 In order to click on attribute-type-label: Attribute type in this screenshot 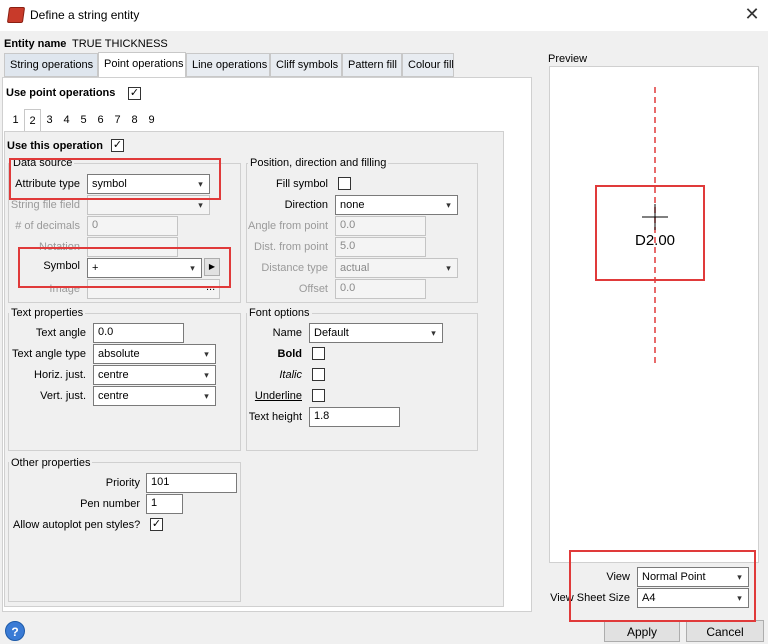, I will do `click(47, 184)`.